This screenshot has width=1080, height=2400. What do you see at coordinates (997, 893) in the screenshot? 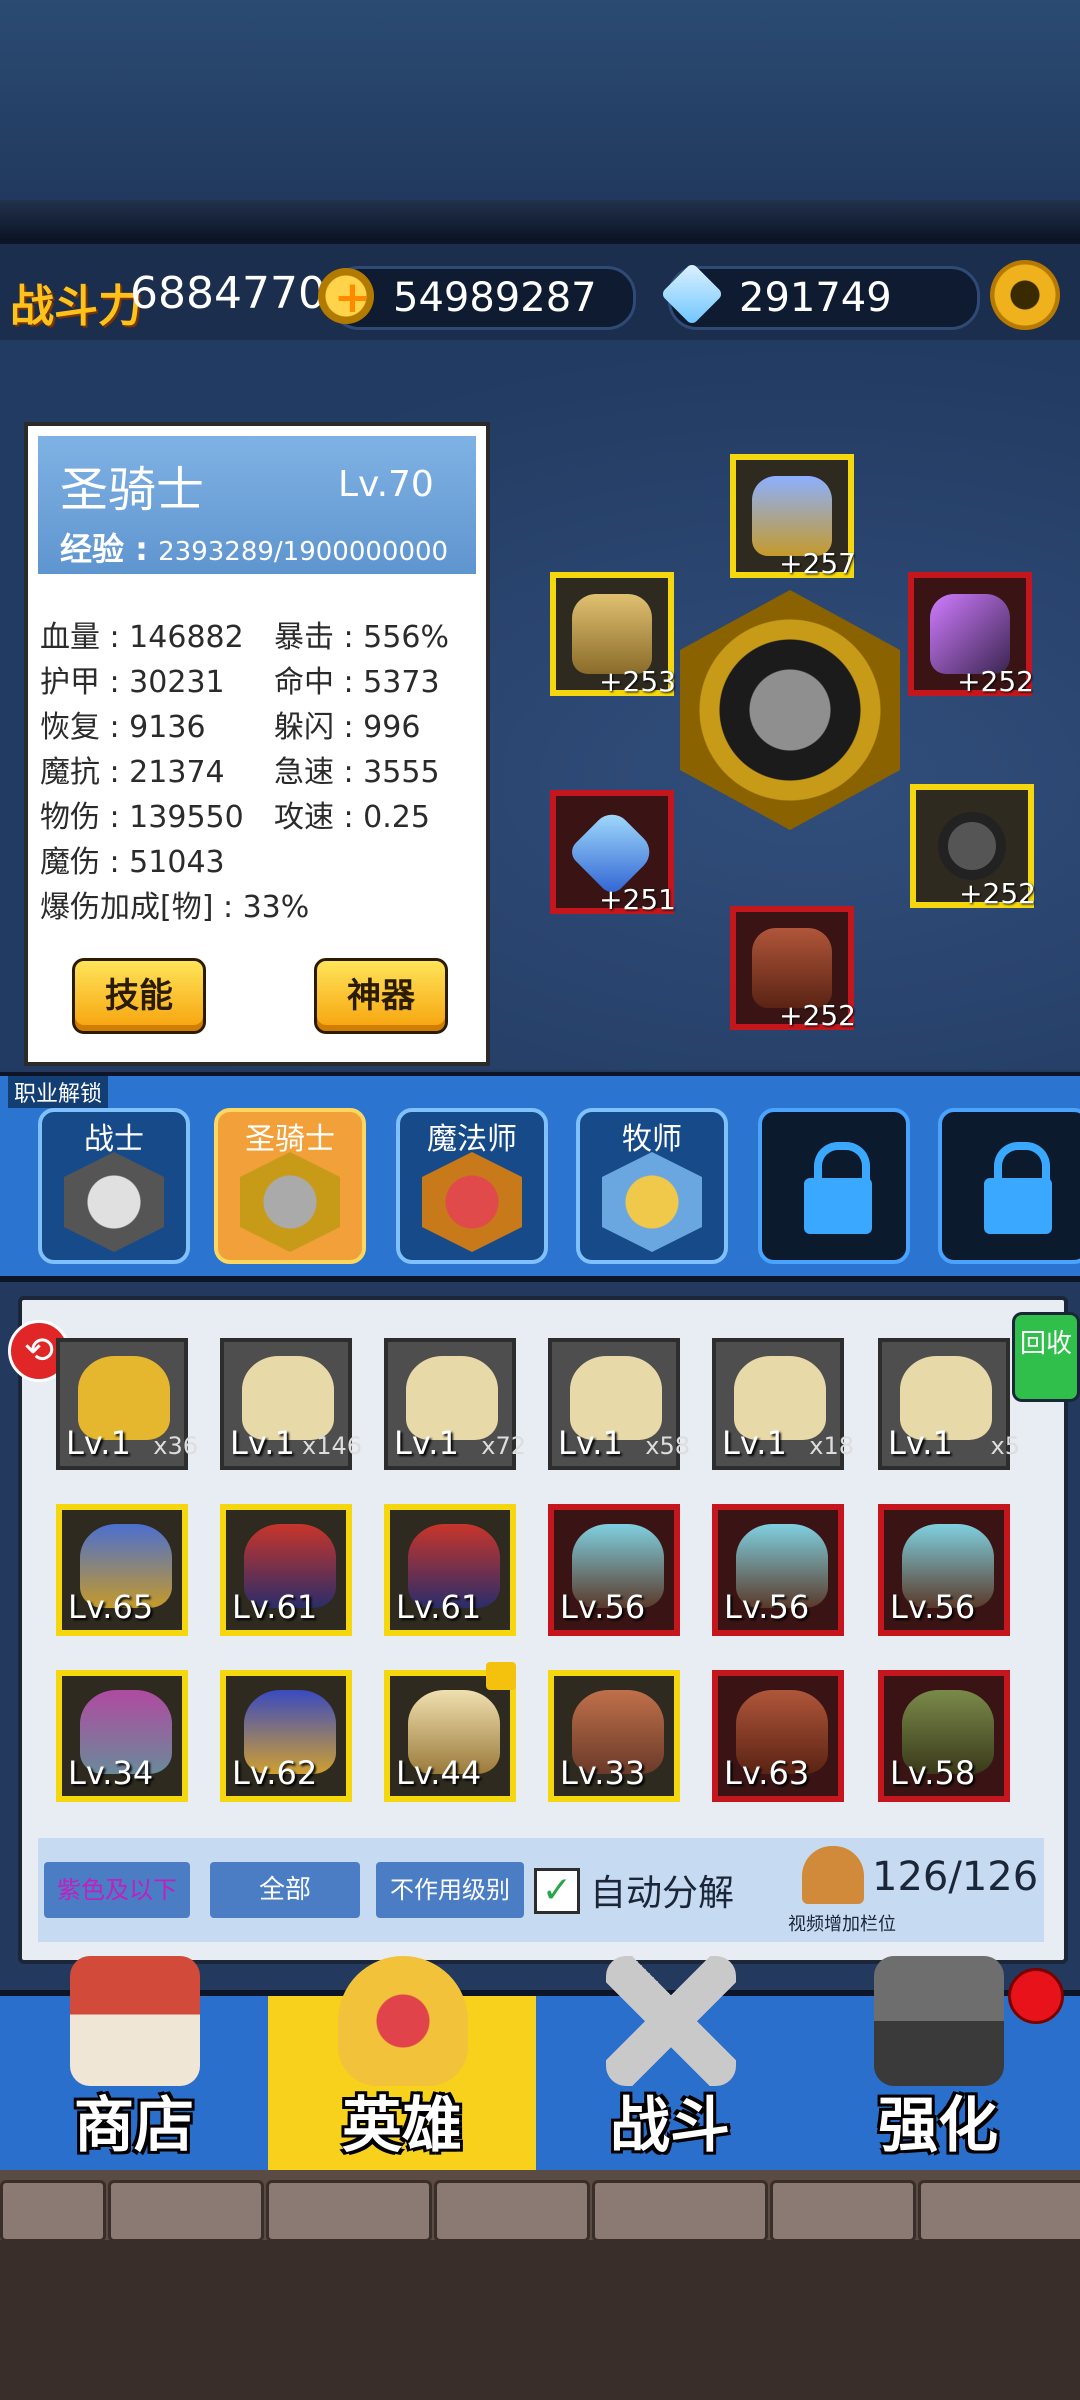
I see `ring-bonus: +252` at bounding box center [997, 893].